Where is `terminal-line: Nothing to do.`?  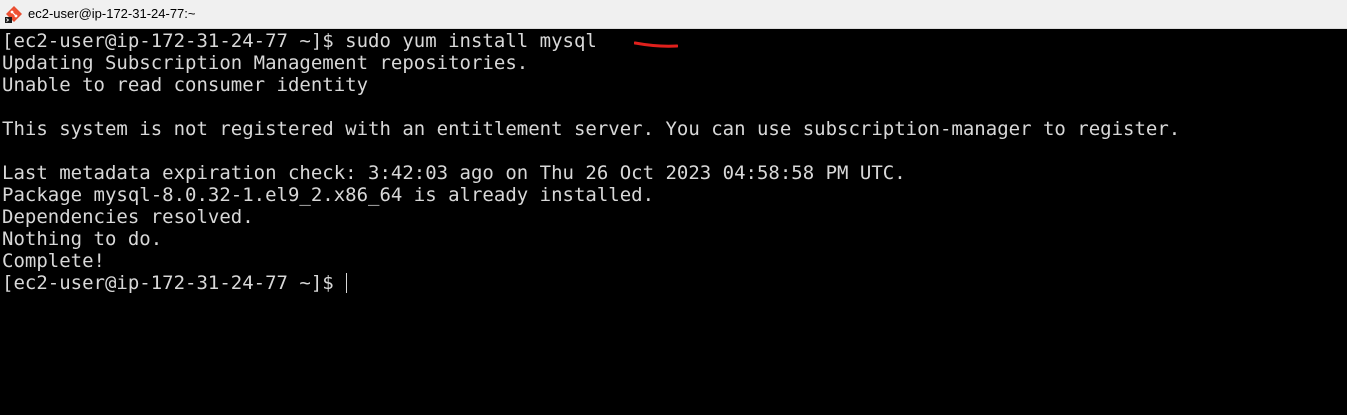
terminal-line: Nothing to do. is located at coordinates (82, 239).